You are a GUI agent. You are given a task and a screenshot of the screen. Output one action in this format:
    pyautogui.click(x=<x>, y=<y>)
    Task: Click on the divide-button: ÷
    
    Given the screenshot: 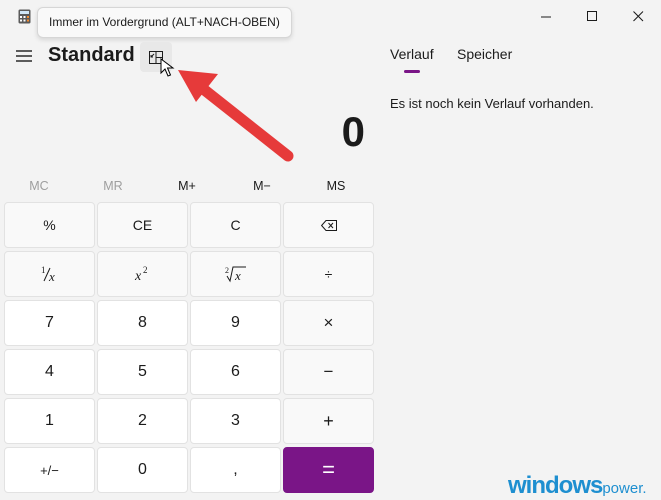 What is the action you would take?
    pyautogui.click(x=328, y=274)
    